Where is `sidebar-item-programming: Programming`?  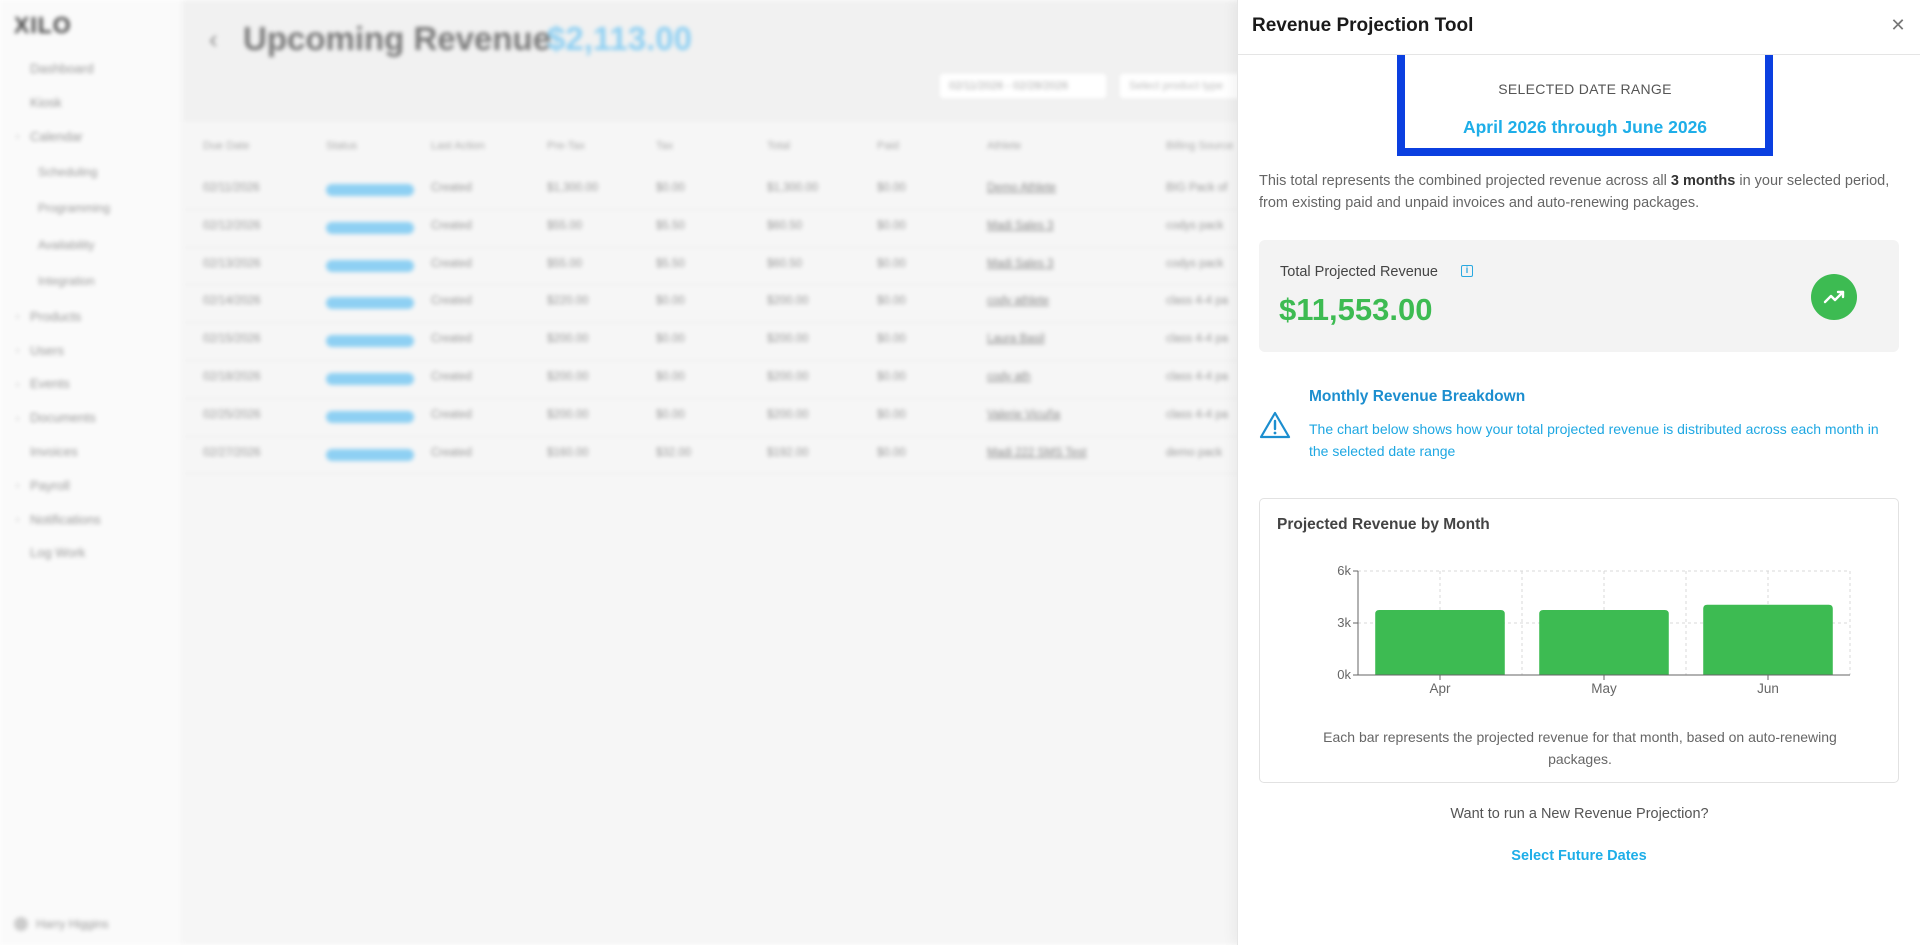 sidebar-item-programming: Programming is located at coordinates (91, 208).